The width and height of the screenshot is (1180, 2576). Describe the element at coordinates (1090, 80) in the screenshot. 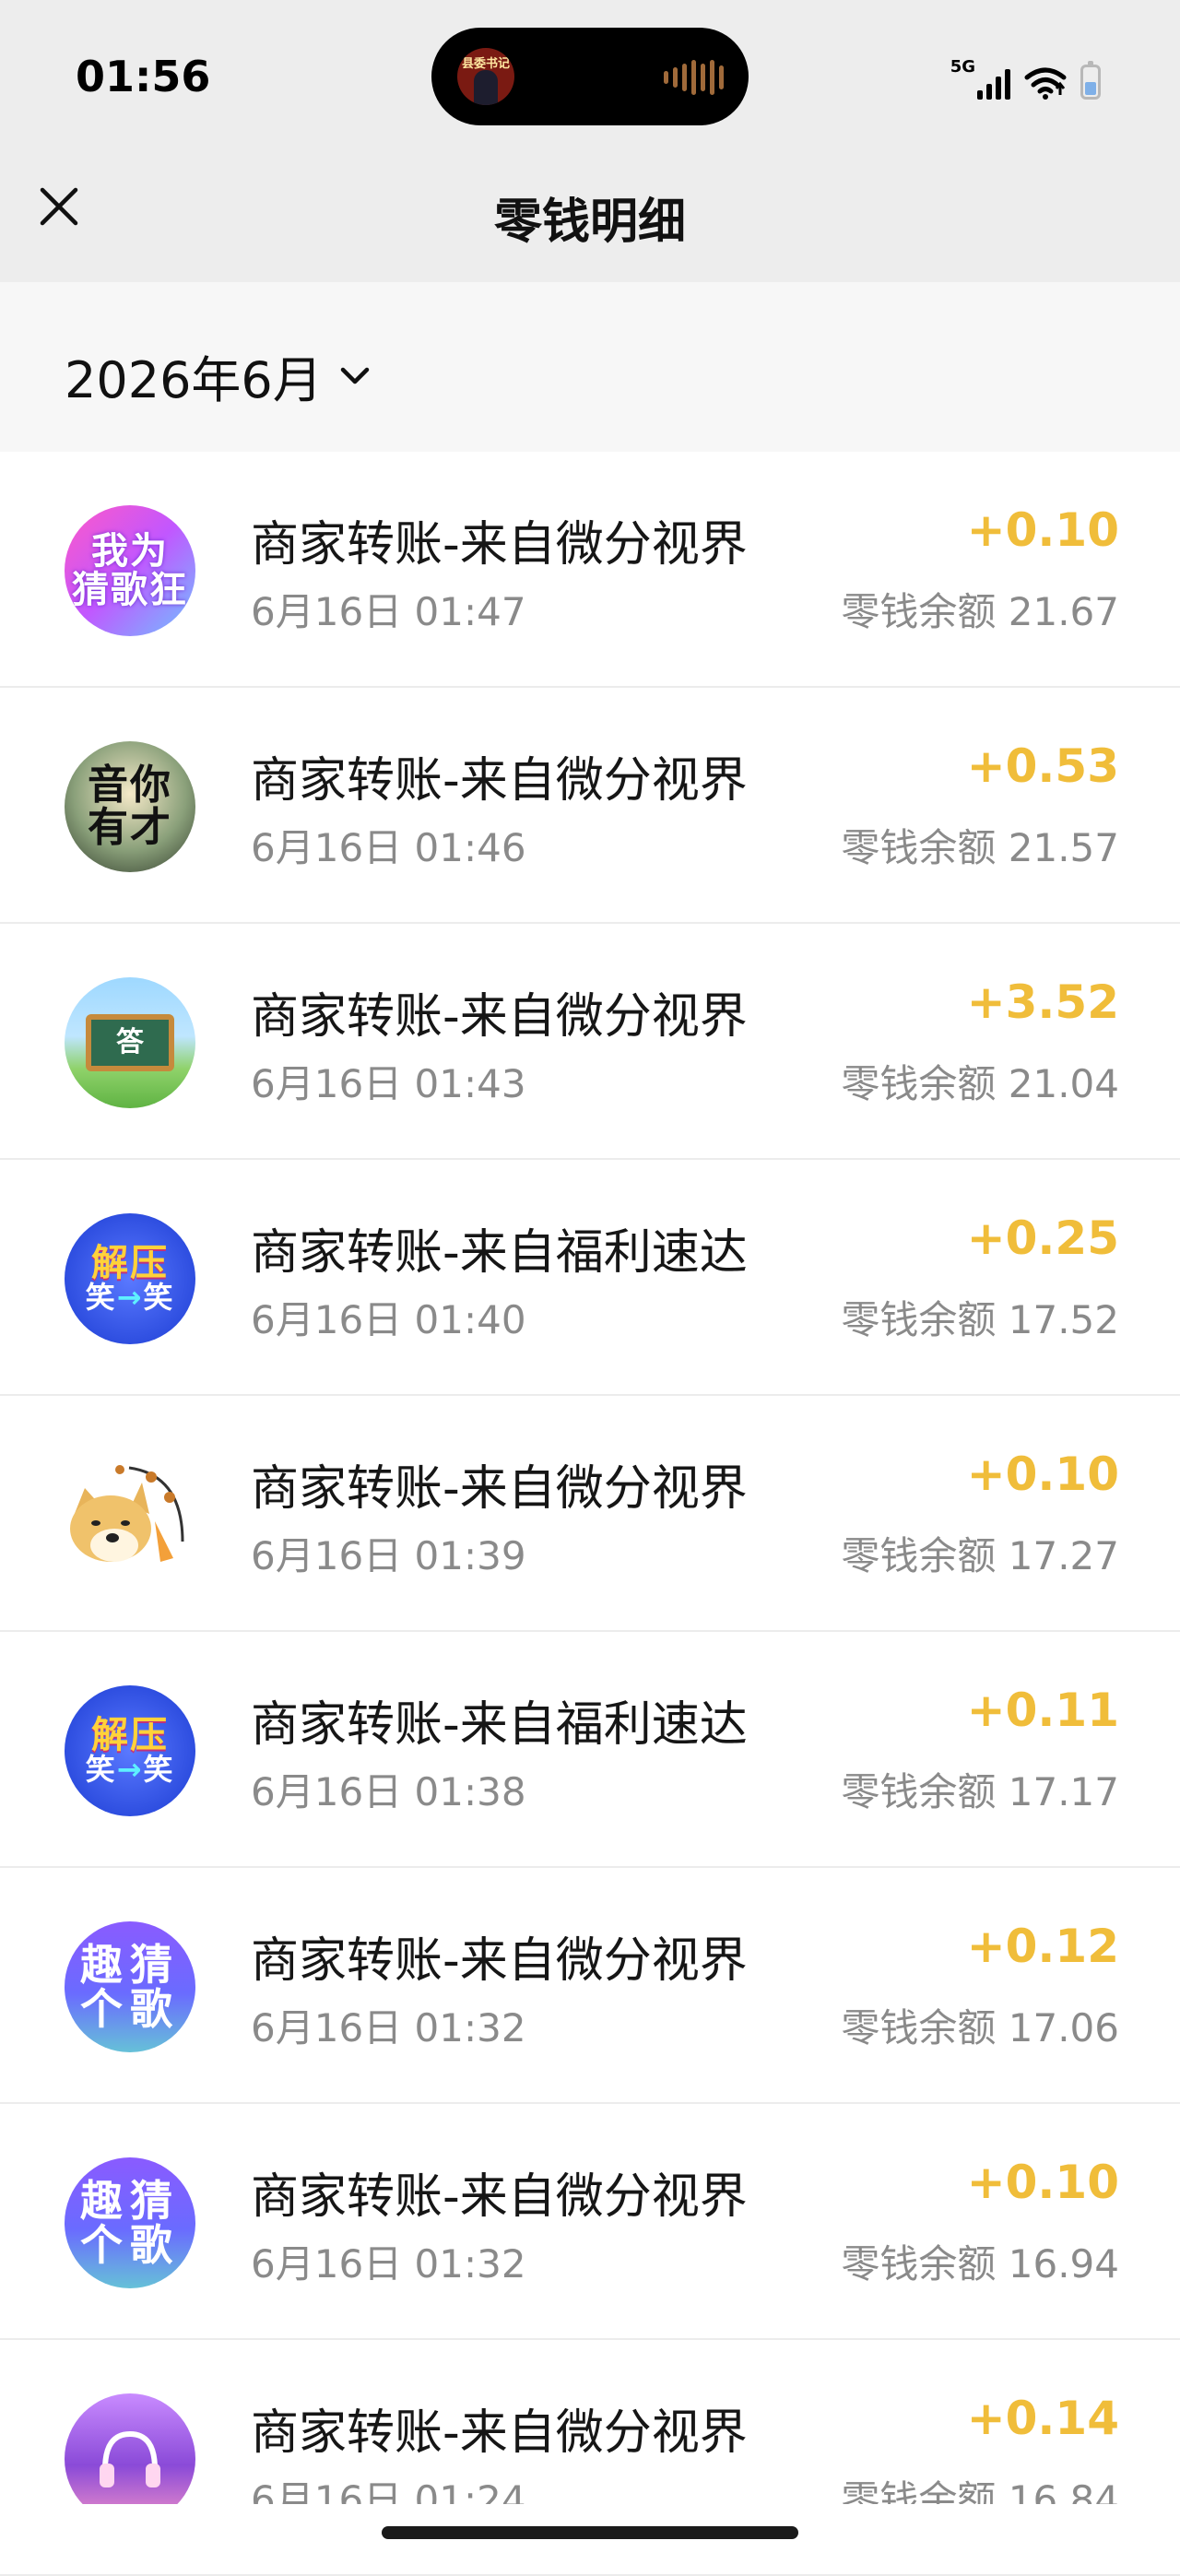

I see `battery-icon` at that location.